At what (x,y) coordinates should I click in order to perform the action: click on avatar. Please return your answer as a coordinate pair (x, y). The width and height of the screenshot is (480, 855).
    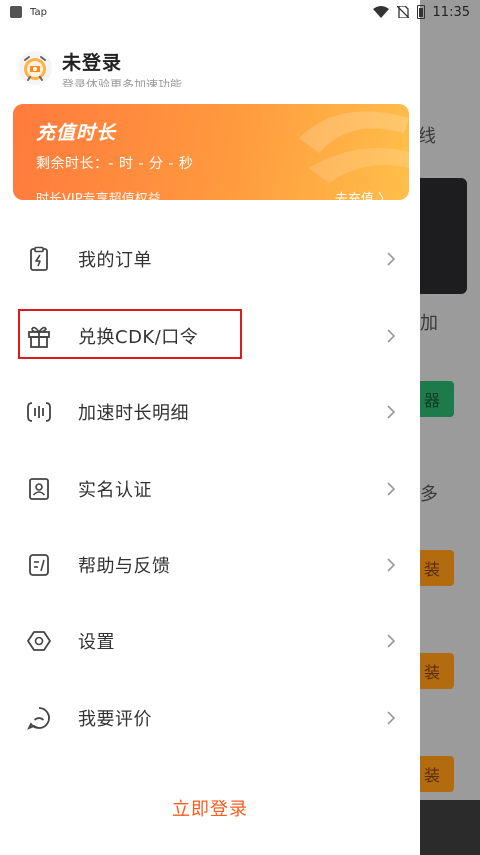
    Looking at the image, I should click on (35, 67).